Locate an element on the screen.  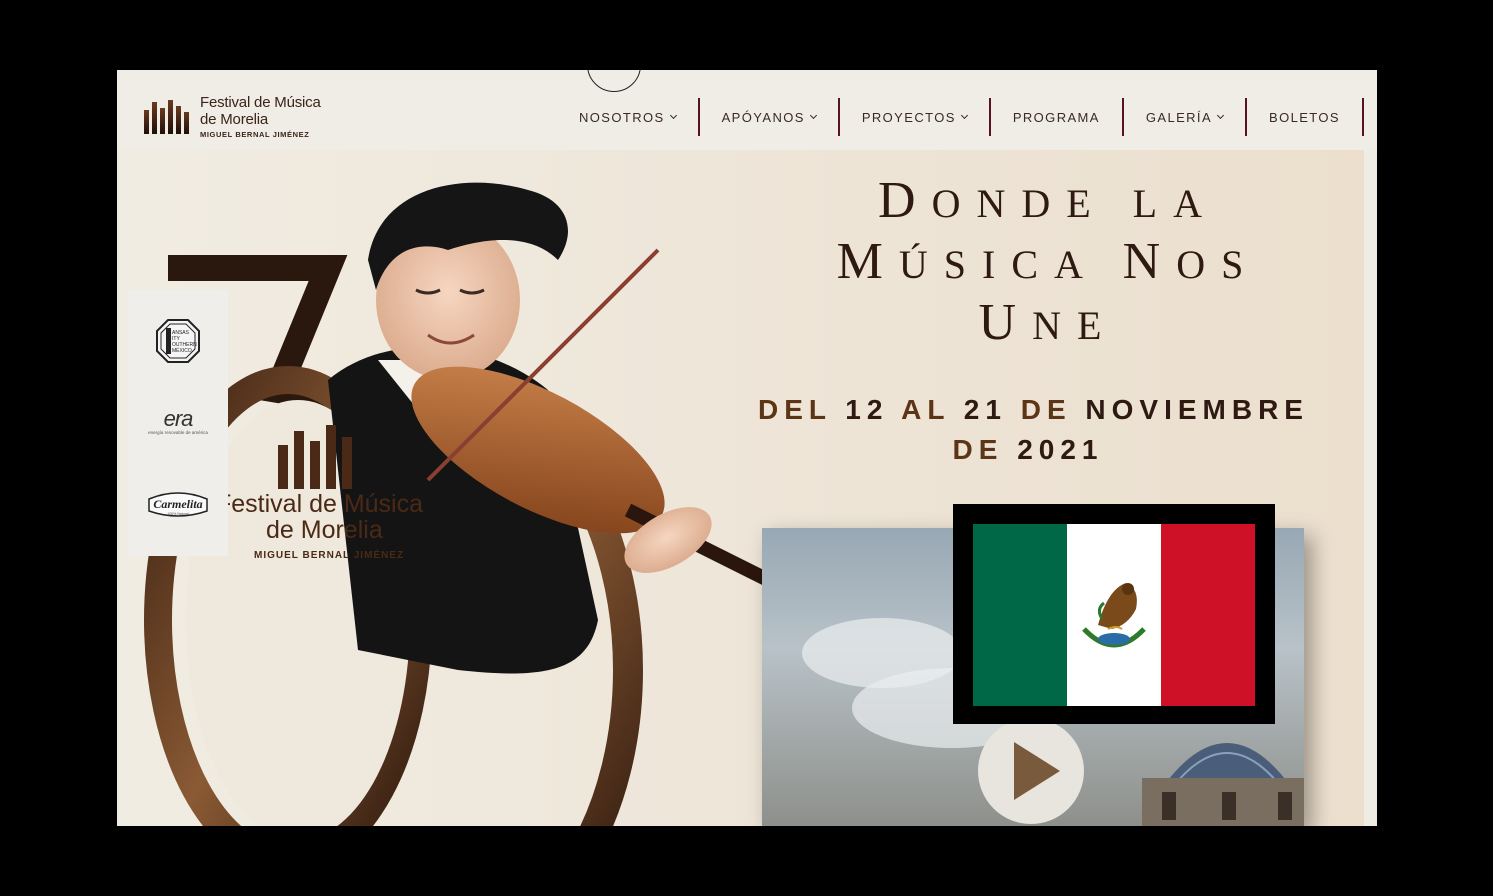
nav-item-apoyanos: APÓYANOS is located at coordinates (770, 117).